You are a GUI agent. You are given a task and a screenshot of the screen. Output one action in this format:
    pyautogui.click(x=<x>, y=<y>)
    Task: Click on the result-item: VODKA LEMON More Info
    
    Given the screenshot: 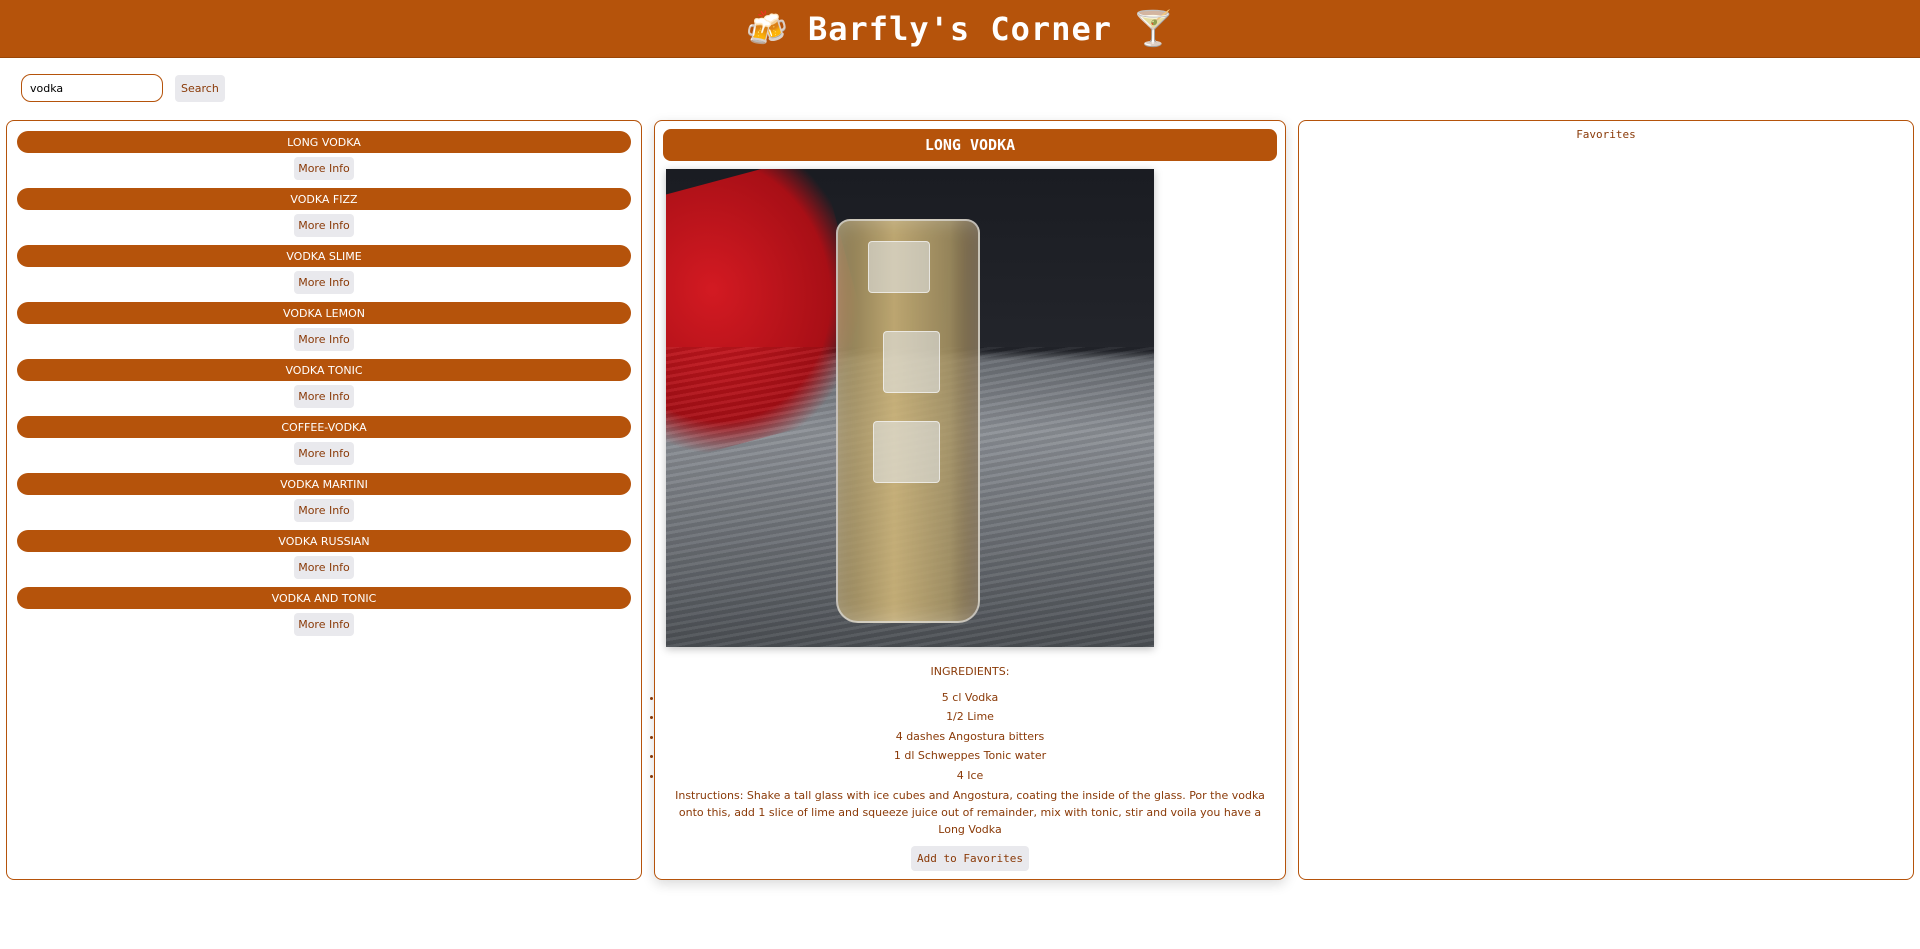 What is the action you would take?
    pyautogui.click(x=324, y=326)
    